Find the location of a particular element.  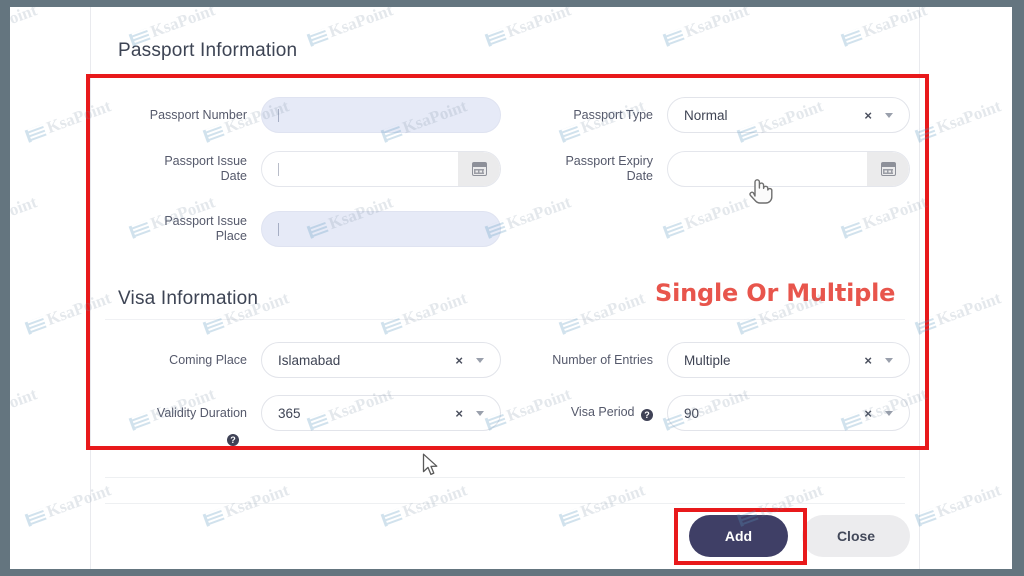

passport-expiry-date-input is located at coordinates (788, 169).